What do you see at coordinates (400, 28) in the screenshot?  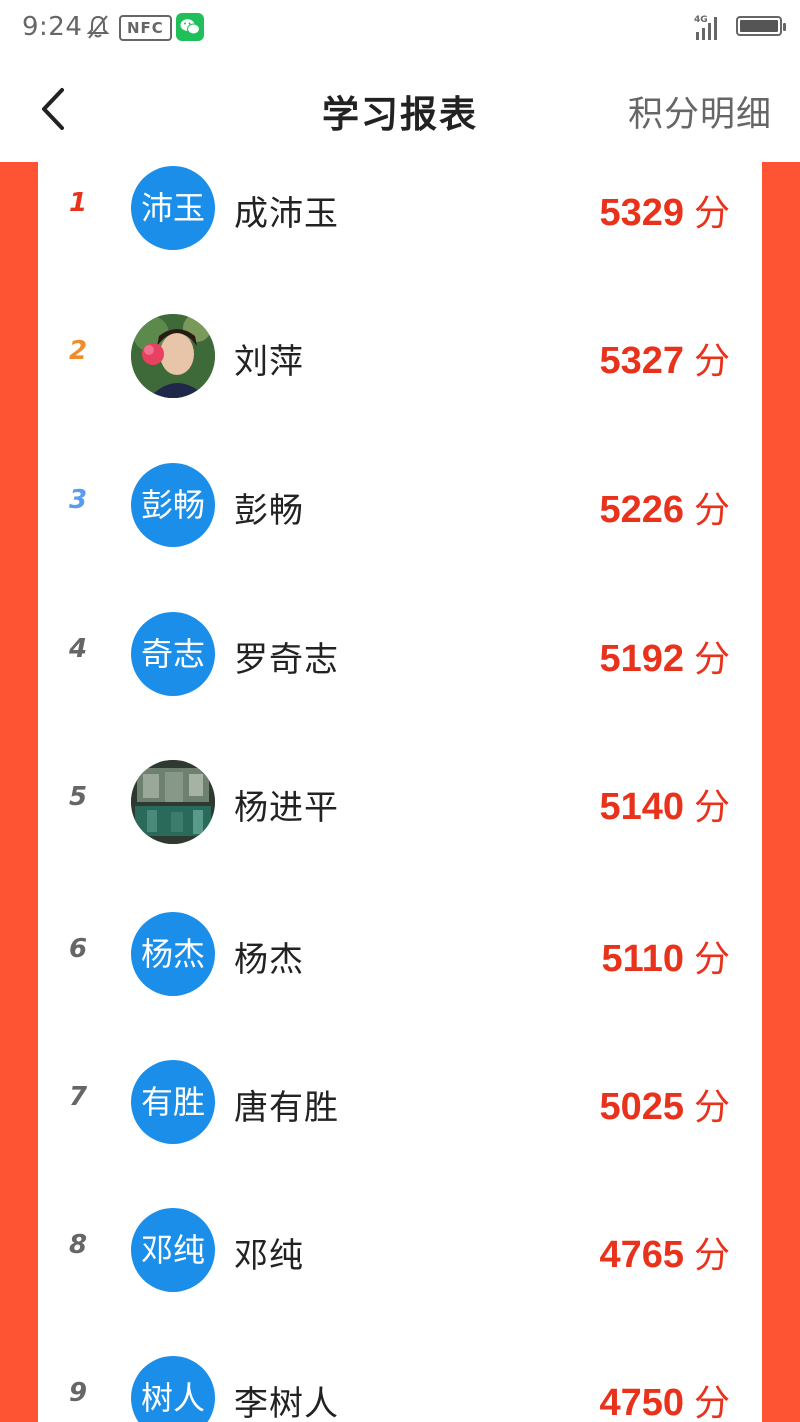 I see `status-bar: 9:24 NFC 4G` at bounding box center [400, 28].